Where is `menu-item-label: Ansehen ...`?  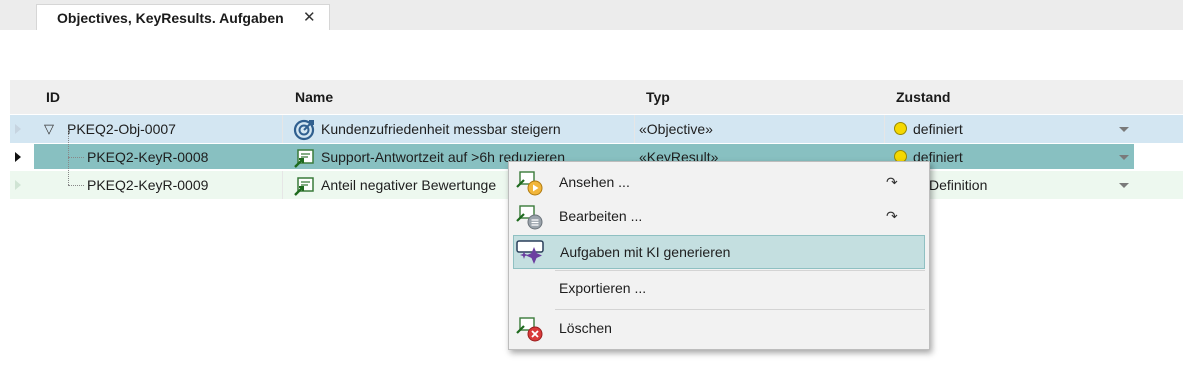
menu-item-label: Ansehen ... is located at coordinates (594, 182).